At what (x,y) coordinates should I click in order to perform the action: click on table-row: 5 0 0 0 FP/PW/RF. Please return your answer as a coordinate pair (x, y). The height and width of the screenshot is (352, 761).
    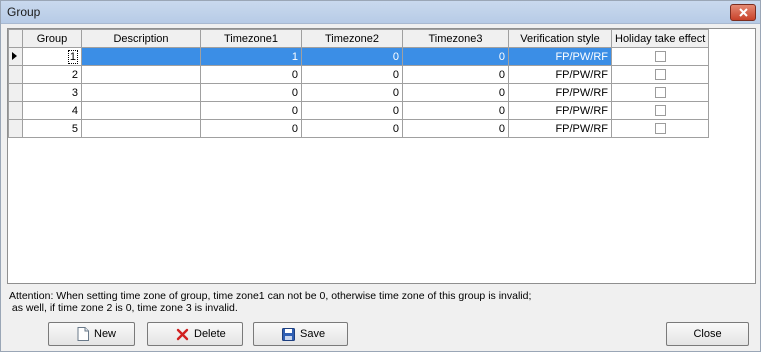
    Looking at the image, I should click on (359, 128).